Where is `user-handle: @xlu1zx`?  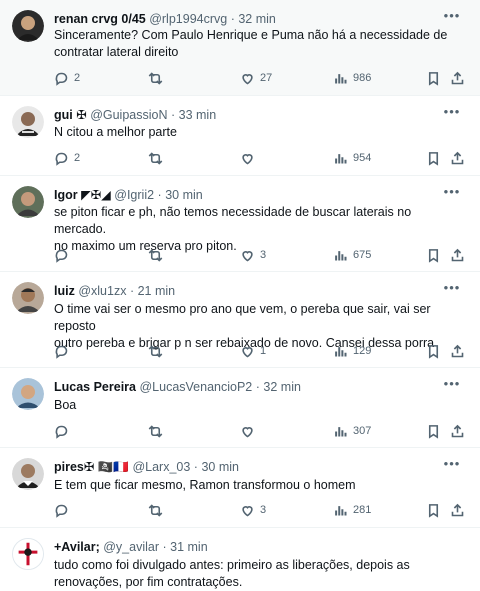 user-handle: @xlu1zx is located at coordinates (102, 291).